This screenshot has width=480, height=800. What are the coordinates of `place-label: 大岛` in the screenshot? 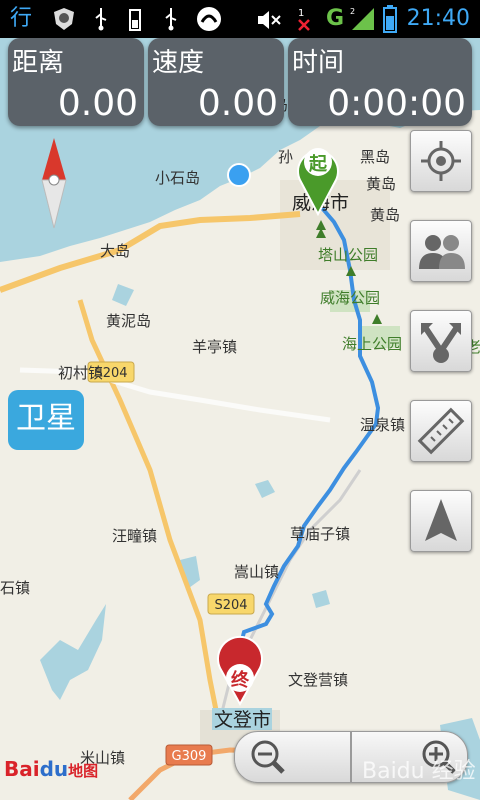 It's located at (115, 251).